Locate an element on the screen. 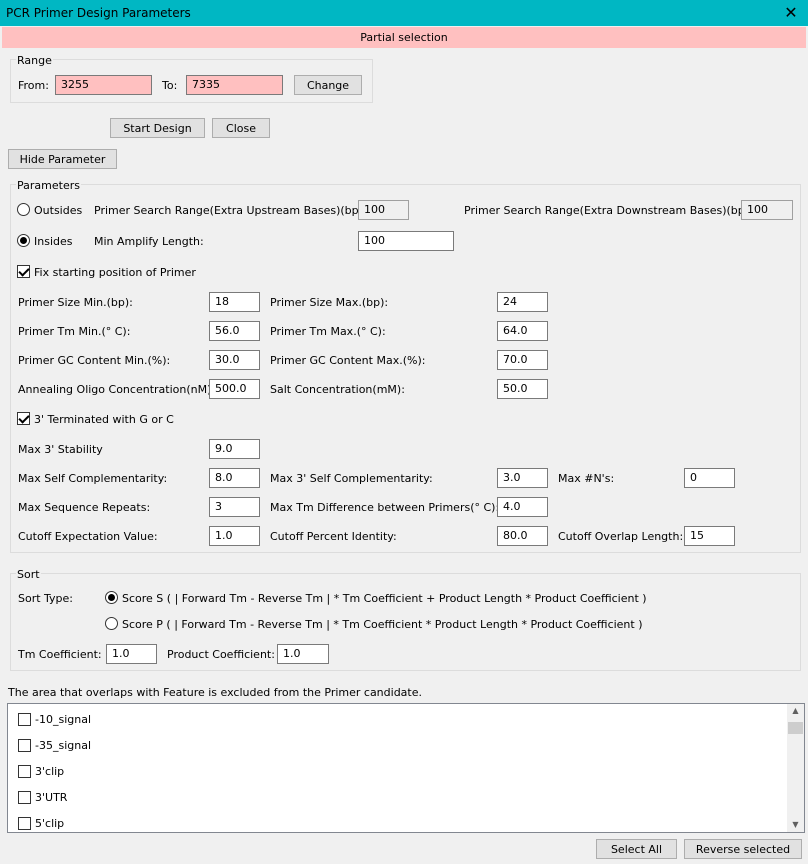 This screenshot has height=864, width=808. tm-coefficient-label: Tm Coefficient: is located at coordinates (60, 654).